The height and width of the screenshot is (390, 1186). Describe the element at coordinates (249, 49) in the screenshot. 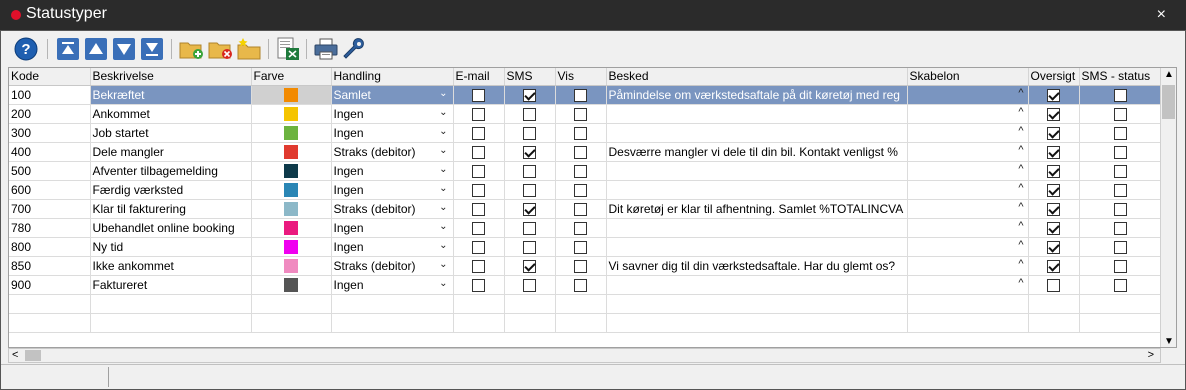

I see `new-folder-button` at that location.